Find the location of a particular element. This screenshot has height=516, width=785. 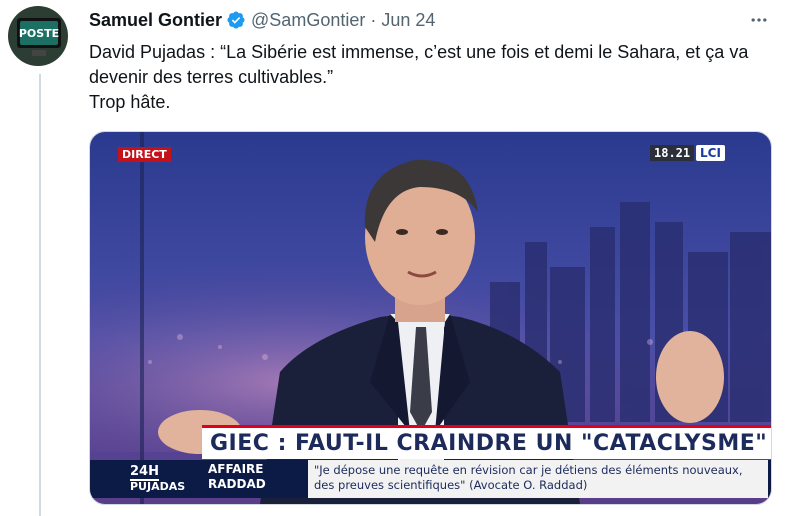

author-name: Samuel Gontier is located at coordinates (155, 20).